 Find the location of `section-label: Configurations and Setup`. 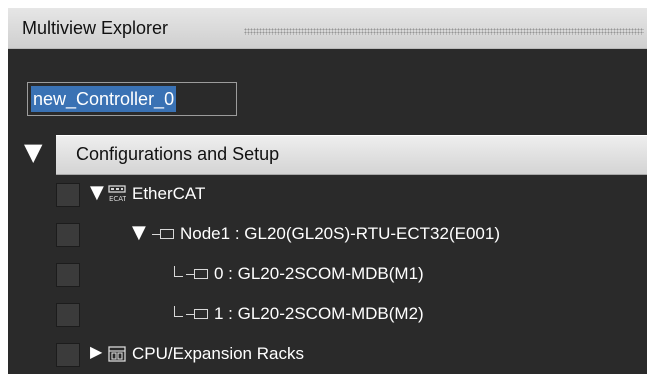

section-label: Configurations and Setup is located at coordinates (178, 154).